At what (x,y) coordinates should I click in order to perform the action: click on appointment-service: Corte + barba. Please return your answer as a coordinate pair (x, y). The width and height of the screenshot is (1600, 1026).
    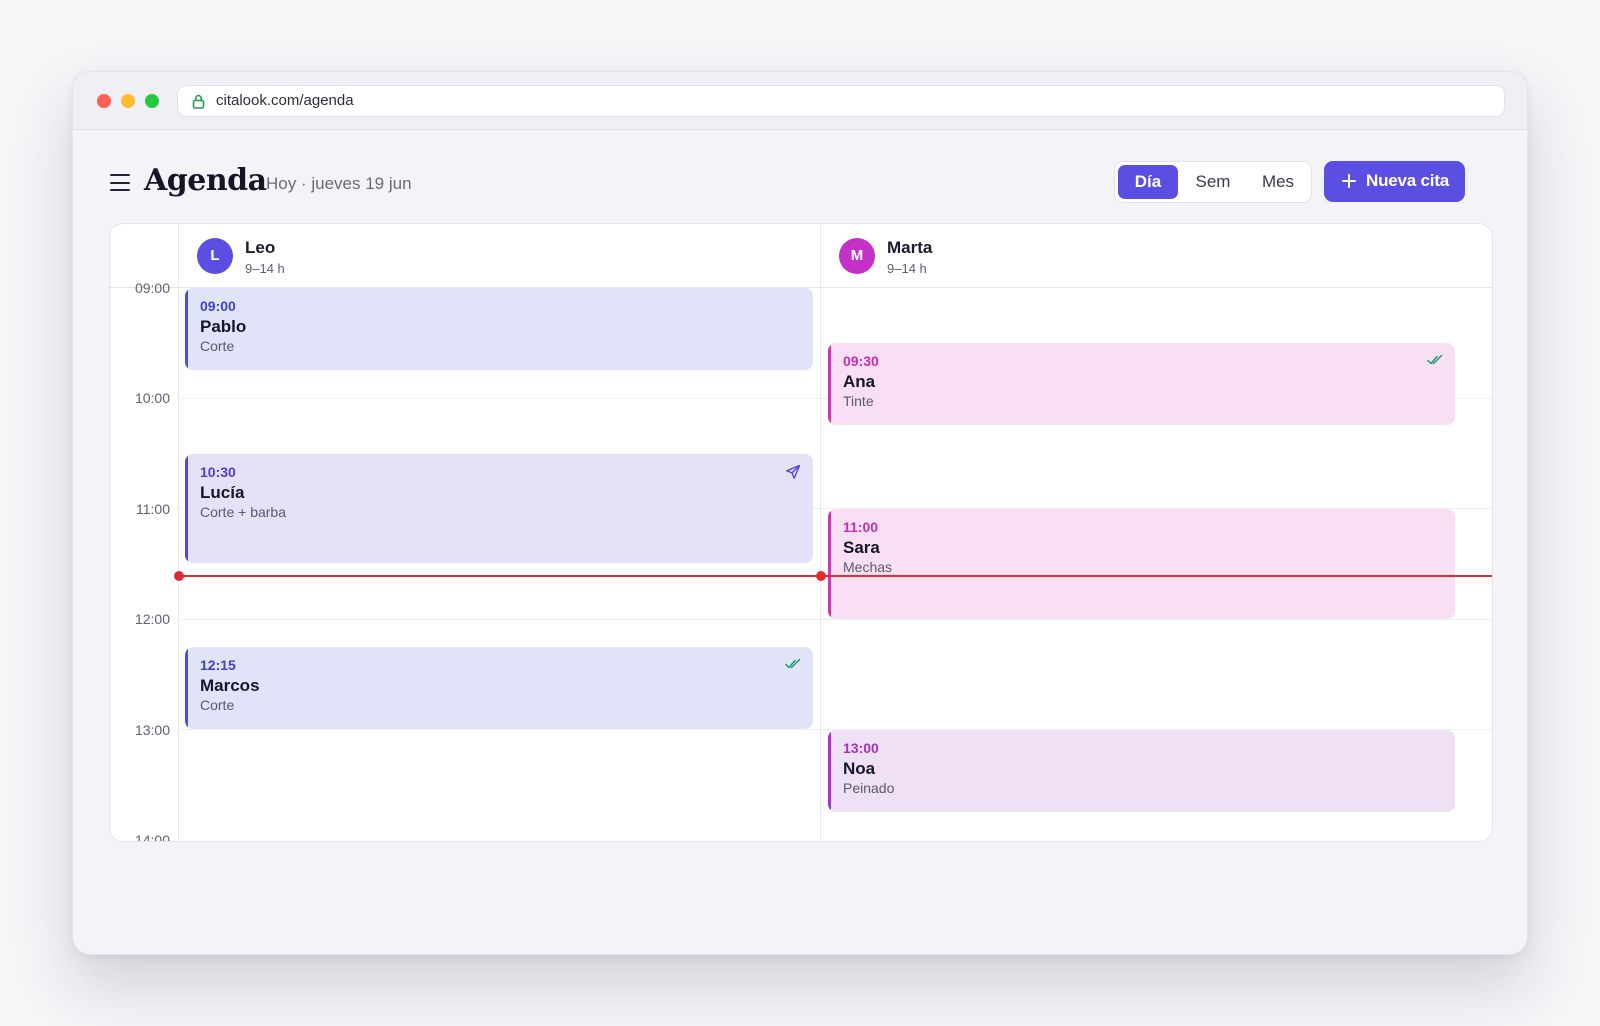
    Looking at the image, I should click on (243, 512).